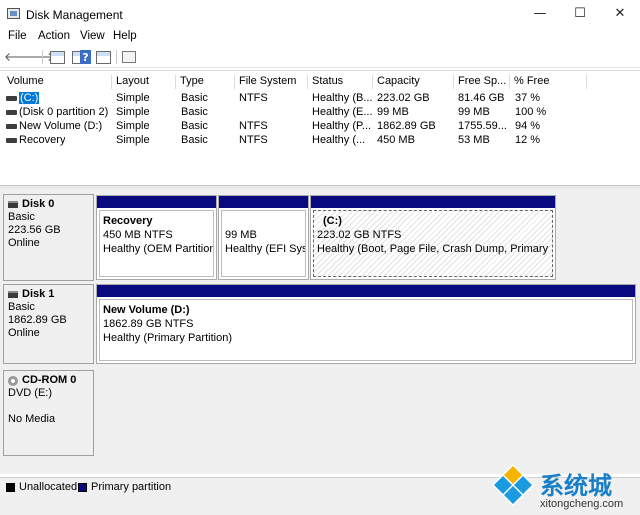 This screenshot has height=515, width=640. Describe the element at coordinates (32, 419) in the screenshot. I see `disk-state: No Media` at that location.